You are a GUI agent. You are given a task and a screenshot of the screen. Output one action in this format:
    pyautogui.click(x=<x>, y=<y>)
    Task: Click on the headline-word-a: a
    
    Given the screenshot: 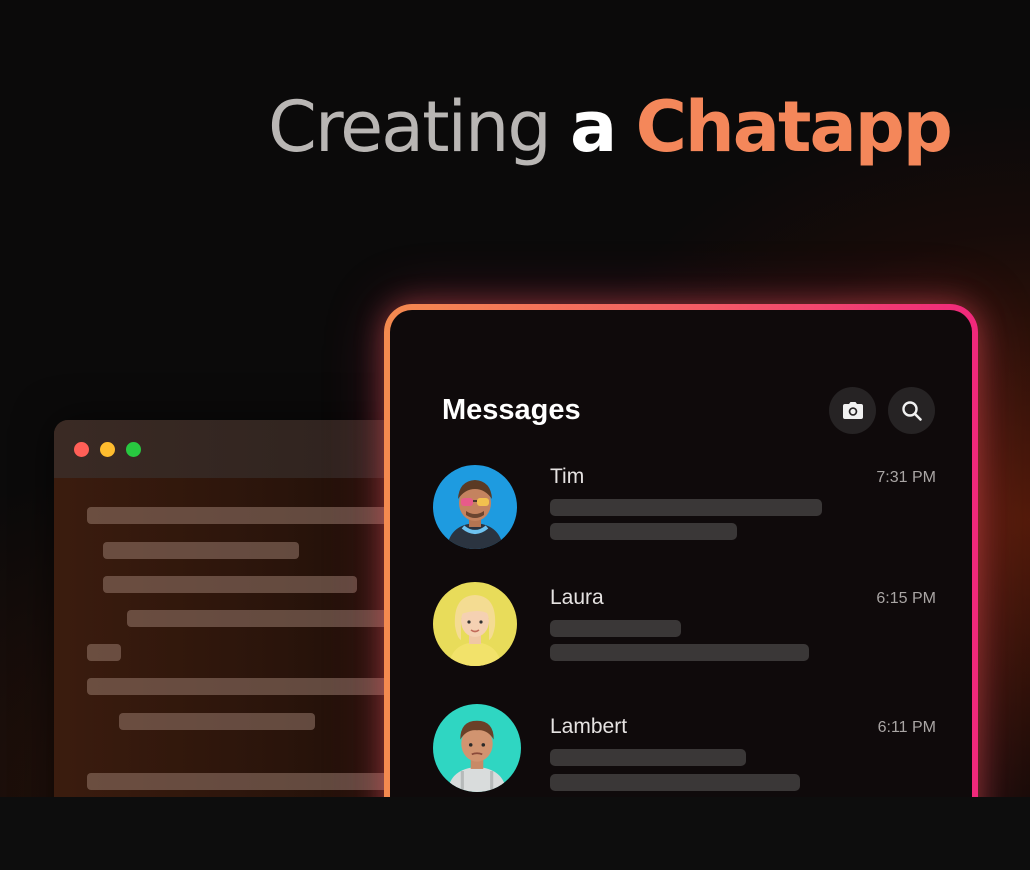 What is the action you would take?
    pyautogui.click(x=593, y=127)
    